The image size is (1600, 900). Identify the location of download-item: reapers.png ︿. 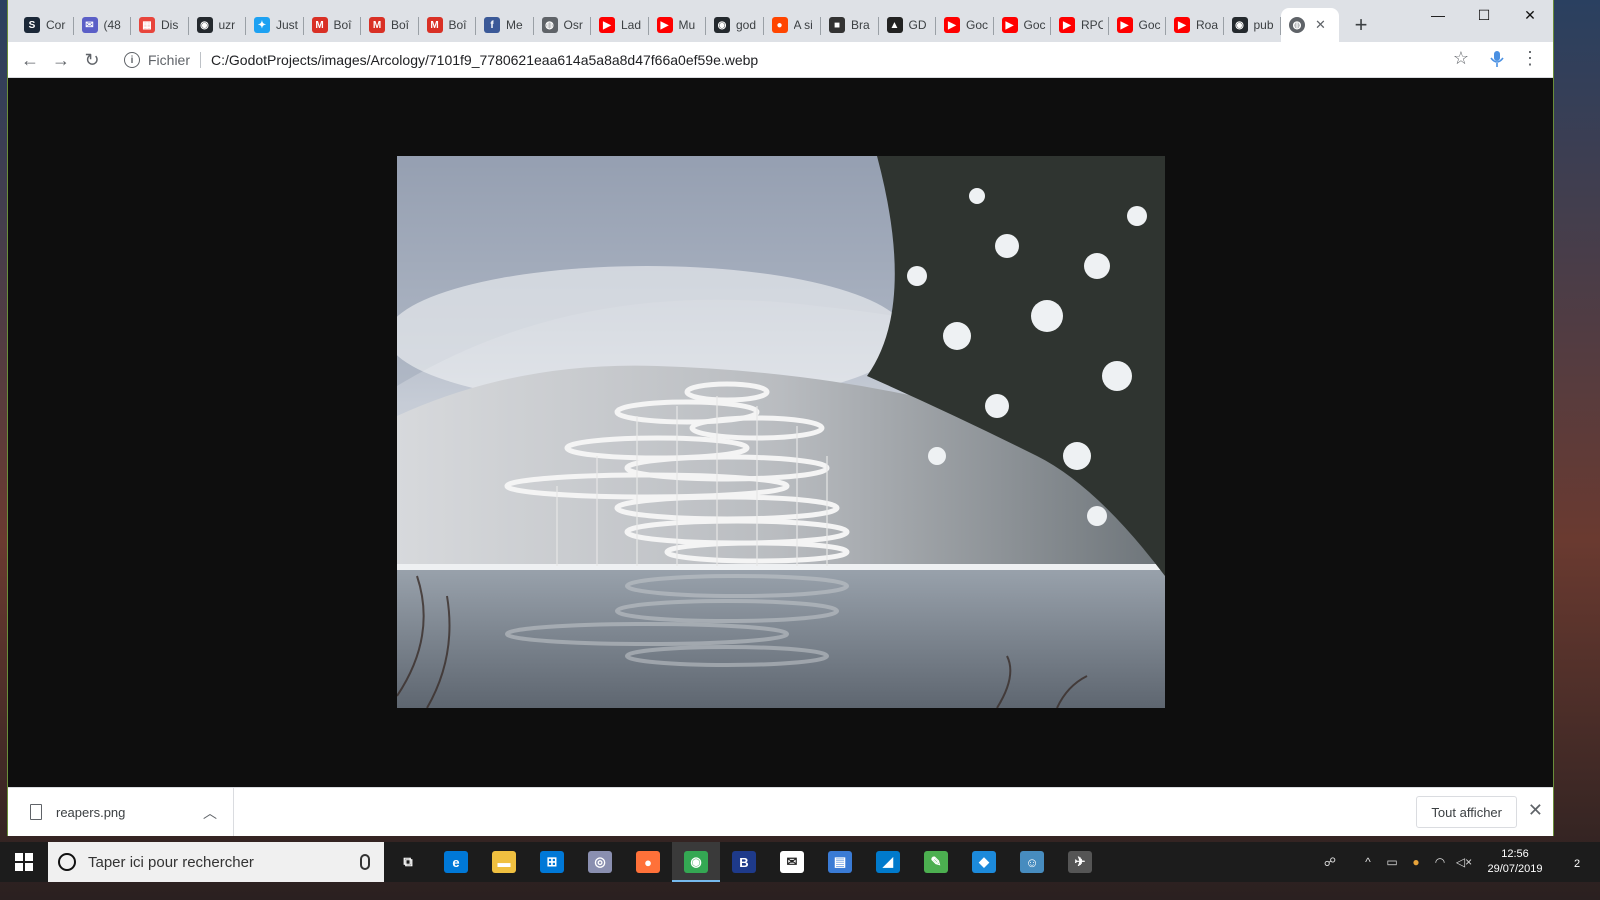
(121, 812).